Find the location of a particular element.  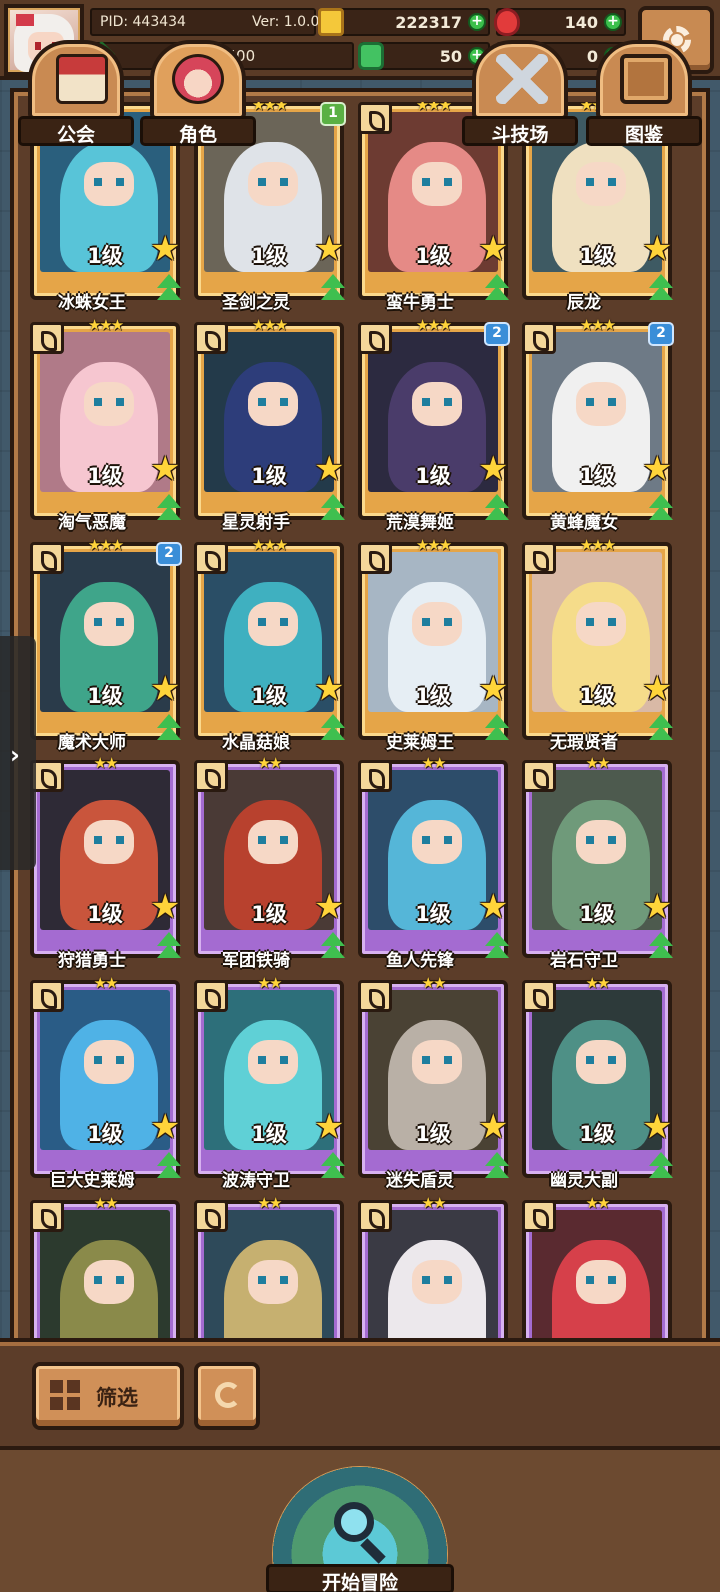

character-card: ★★★ 1级 ★ 星灵射手 is located at coordinates (269, 424).